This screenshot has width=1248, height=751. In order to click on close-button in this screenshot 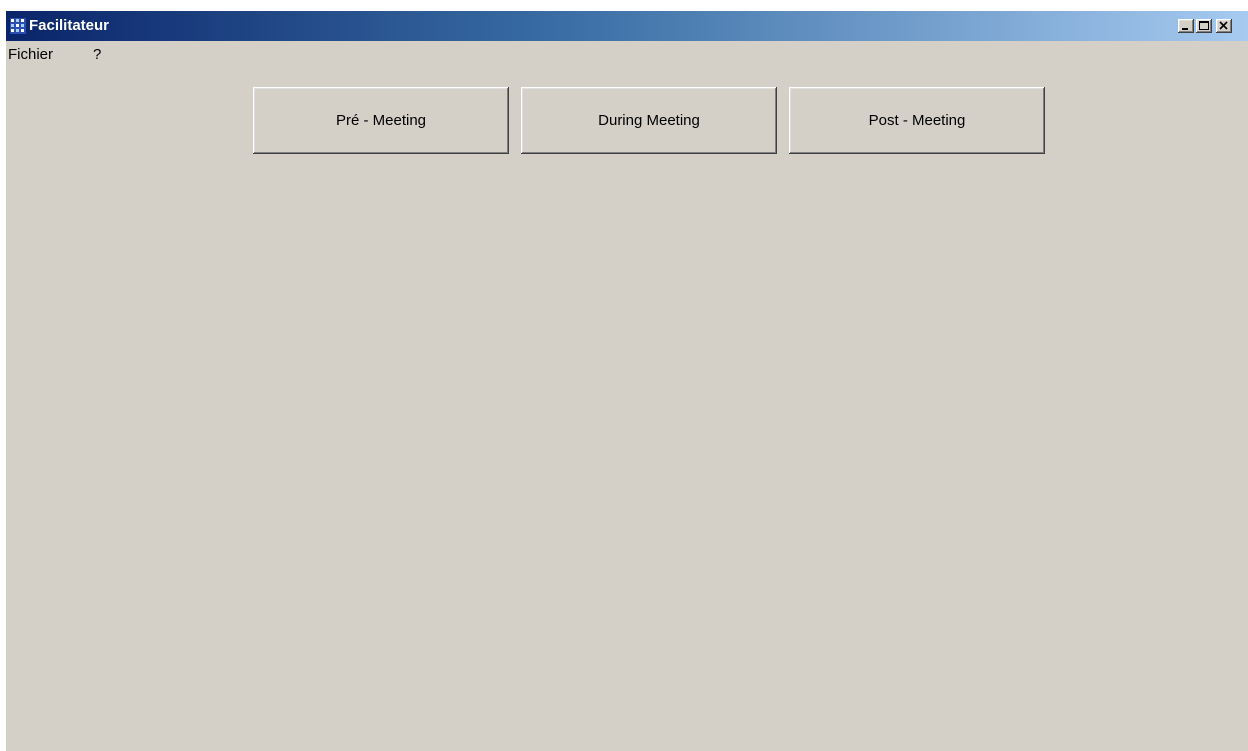, I will do `click(1224, 26)`.